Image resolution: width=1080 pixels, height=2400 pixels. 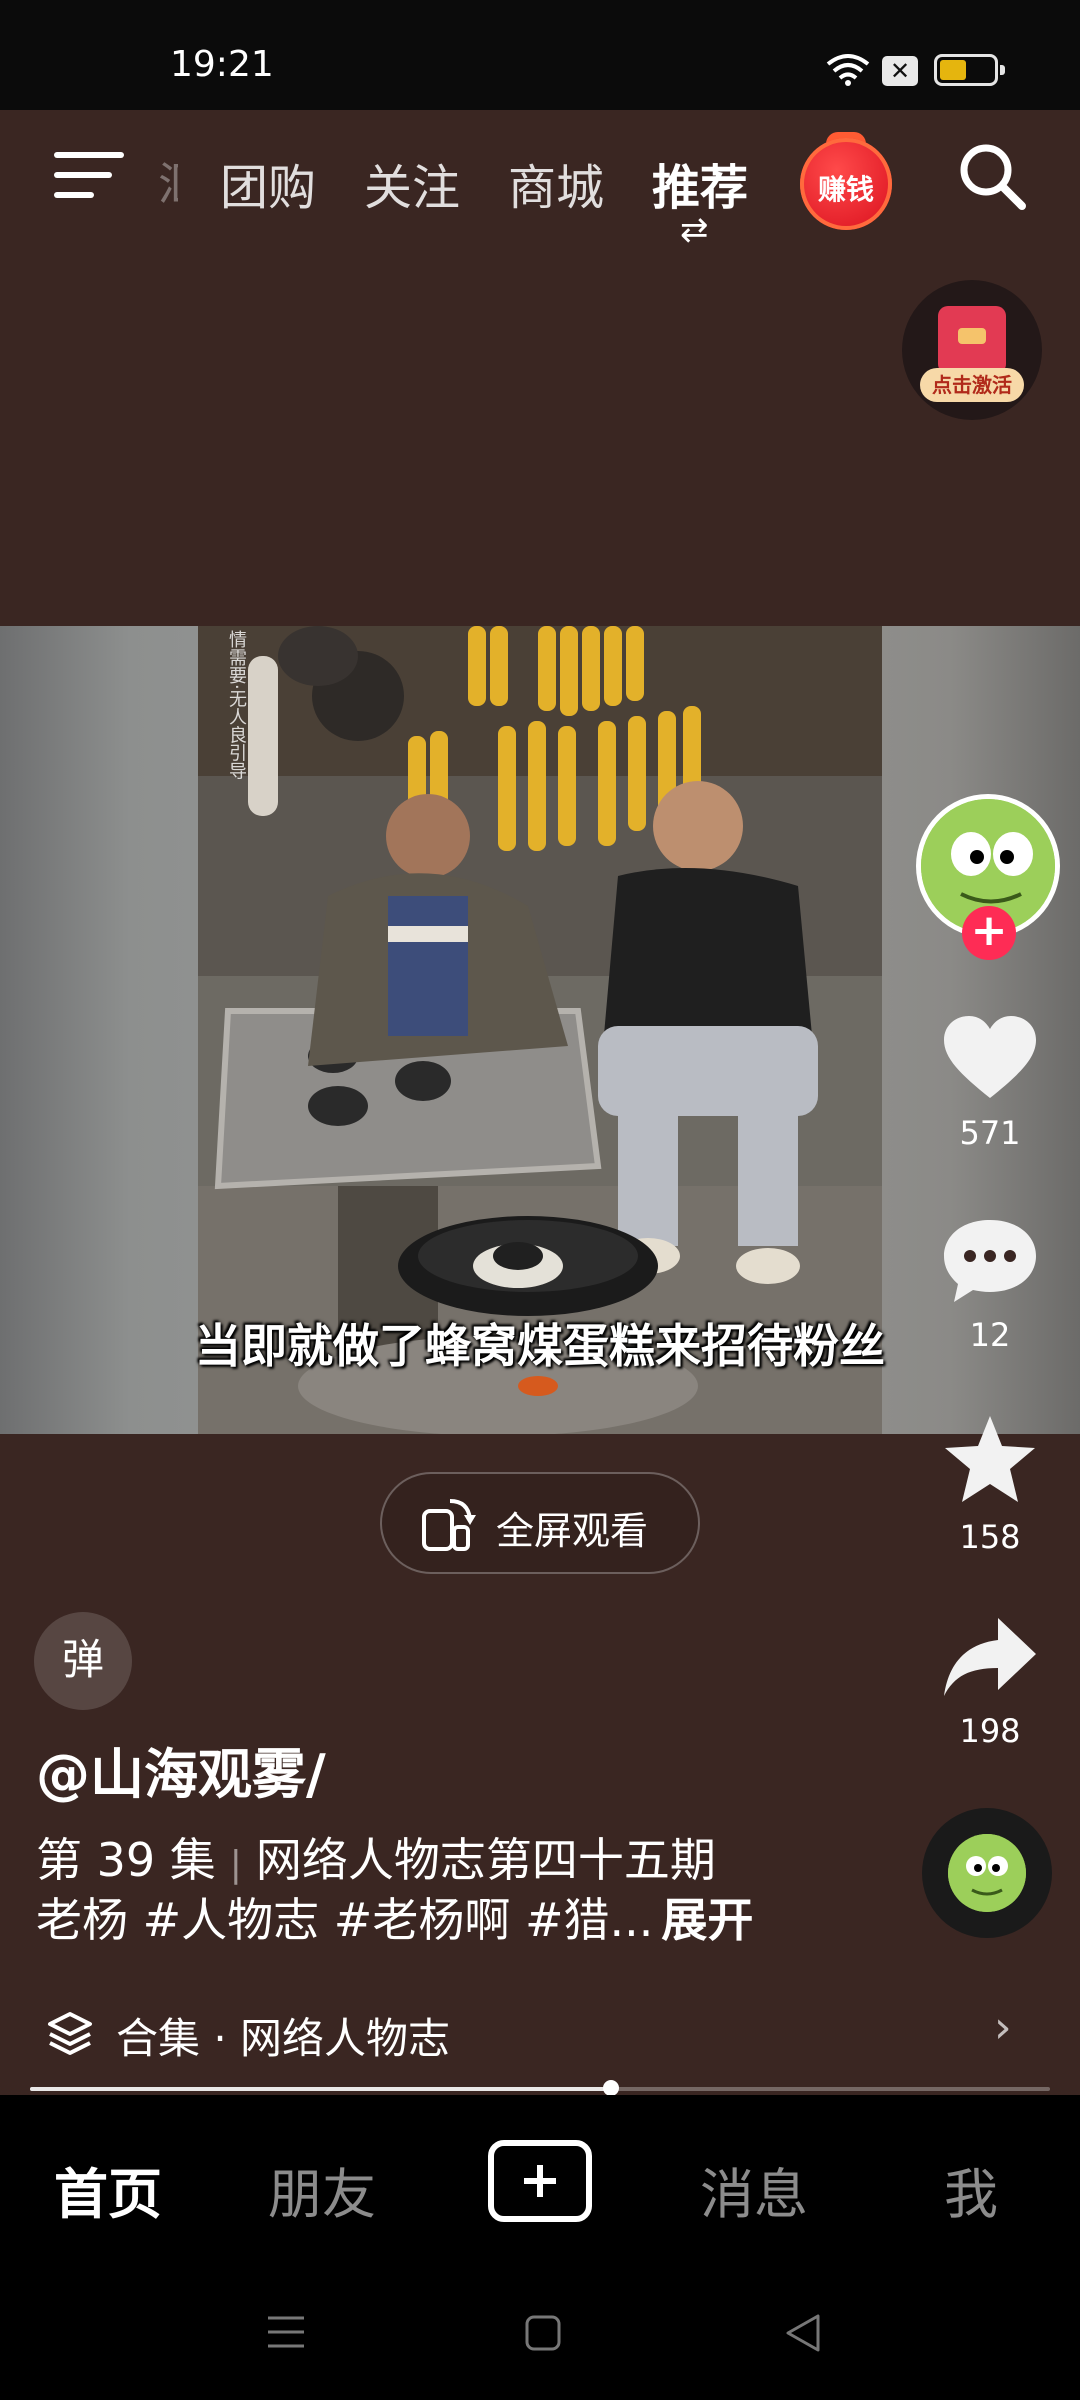 I want to click on video-subtitle: 当即就做了蜂窝煤蛋糕来招待粉丝, so click(x=540, y=1346).